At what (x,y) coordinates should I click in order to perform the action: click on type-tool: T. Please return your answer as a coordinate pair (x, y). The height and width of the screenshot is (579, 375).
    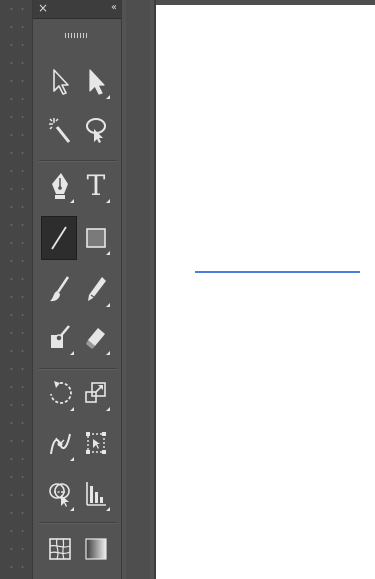
    Looking at the image, I should click on (96, 186).